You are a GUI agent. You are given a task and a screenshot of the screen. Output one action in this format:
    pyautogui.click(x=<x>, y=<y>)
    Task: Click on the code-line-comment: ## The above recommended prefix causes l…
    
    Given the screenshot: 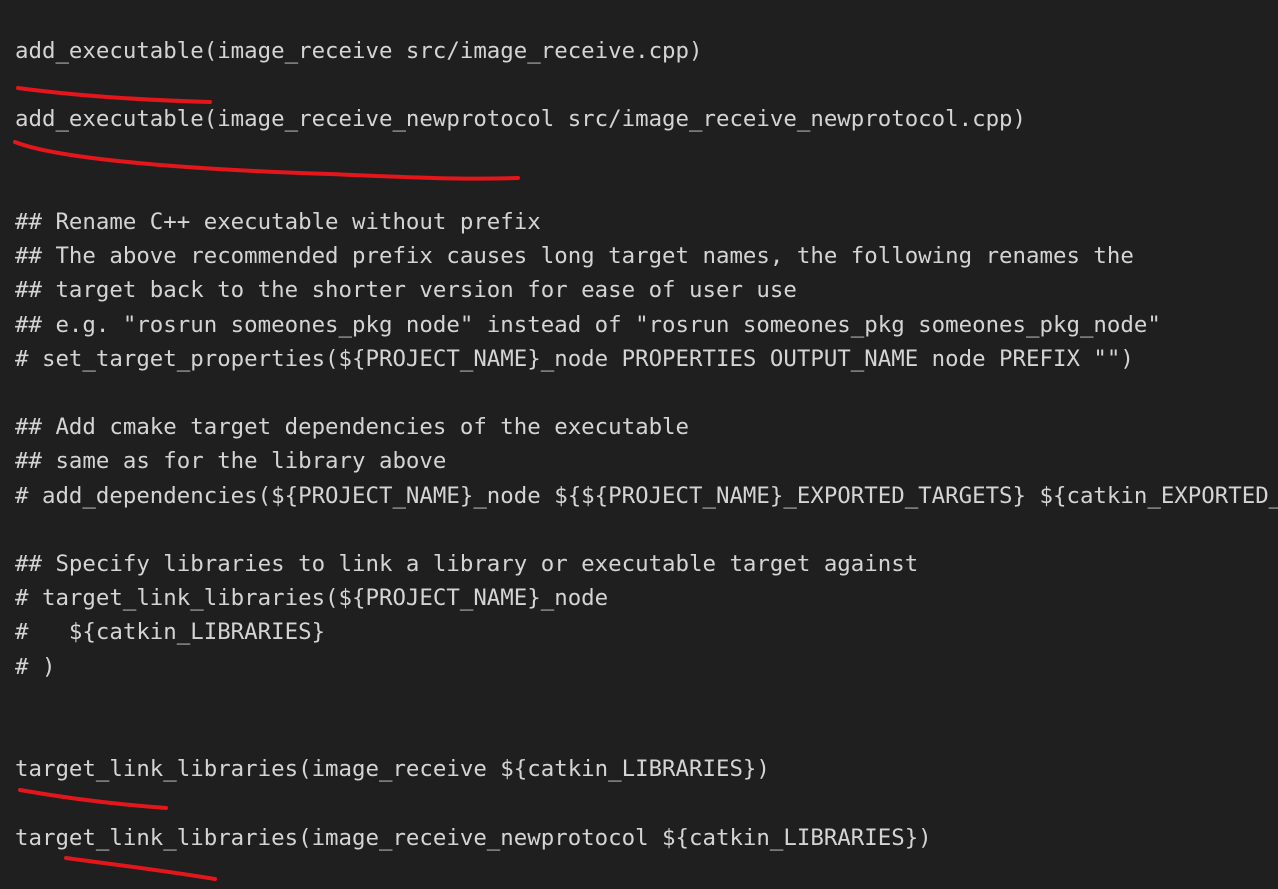 What is the action you would take?
    pyautogui.click(x=574, y=256)
    